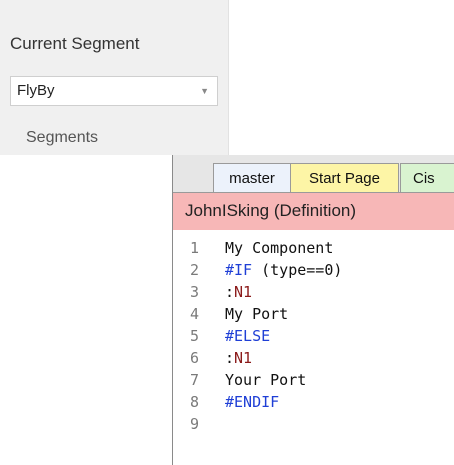 This screenshot has height=465, width=454. I want to click on code-line: 9, so click(313, 424).